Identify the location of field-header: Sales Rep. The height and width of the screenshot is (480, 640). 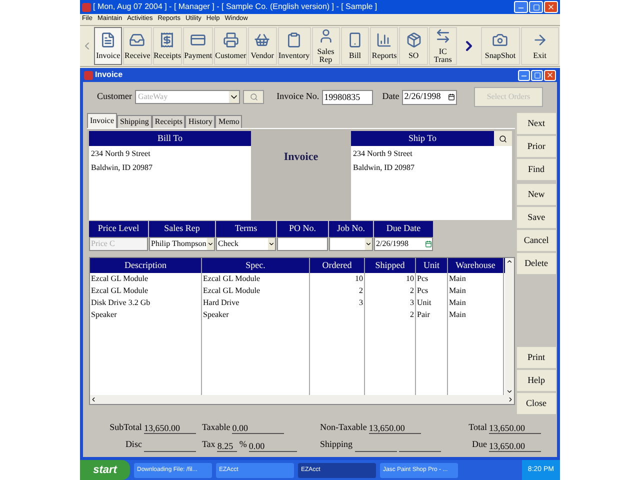
(182, 229).